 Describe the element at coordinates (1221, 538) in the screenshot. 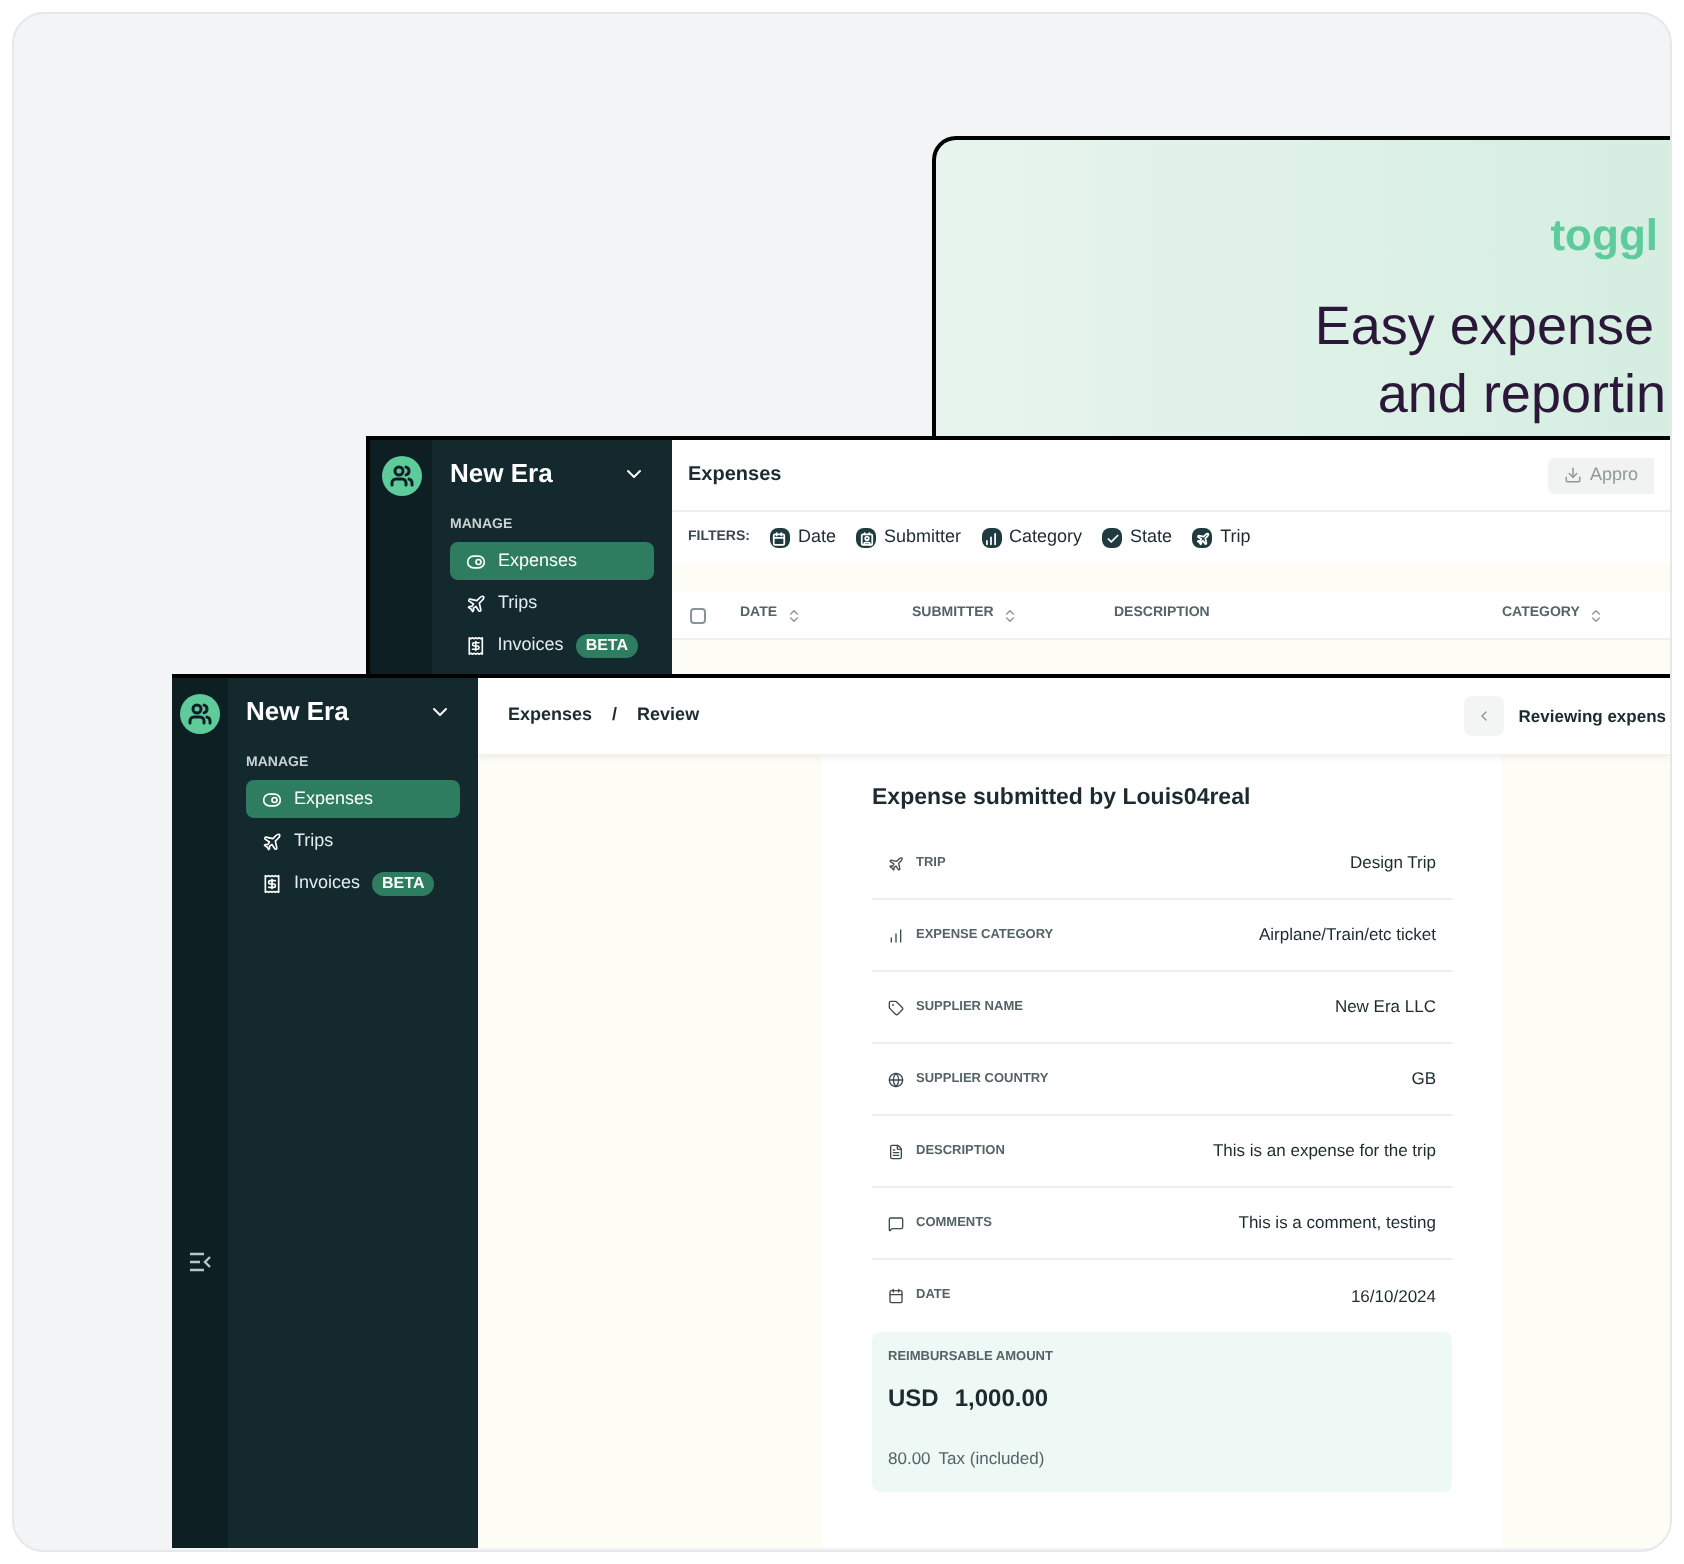

I see `filter-chip: Trip` at that location.